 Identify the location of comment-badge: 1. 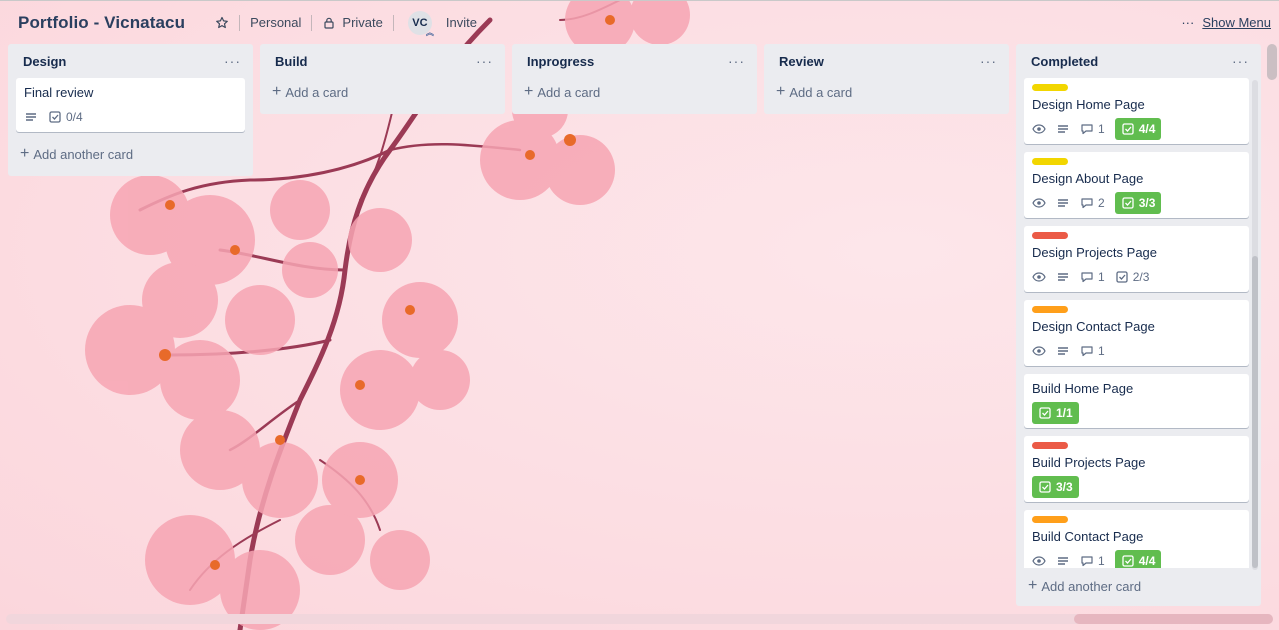
(1092, 561).